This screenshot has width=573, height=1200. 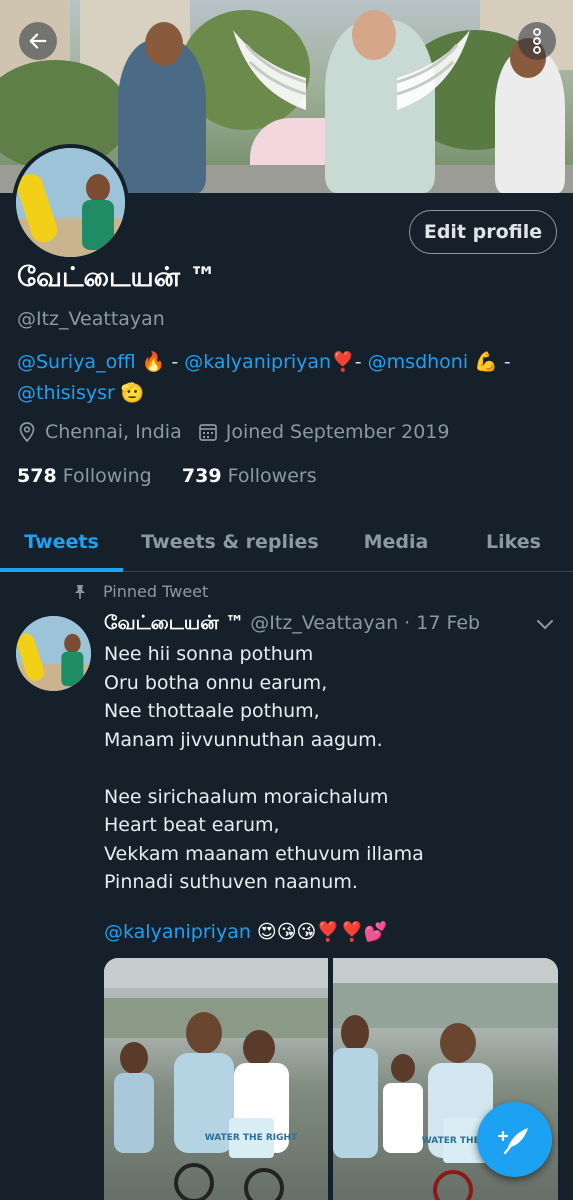 What do you see at coordinates (216, 682) in the screenshot?
I see `tweet-line: Oru botha onnu earum,` at bounding box center [216, 682].